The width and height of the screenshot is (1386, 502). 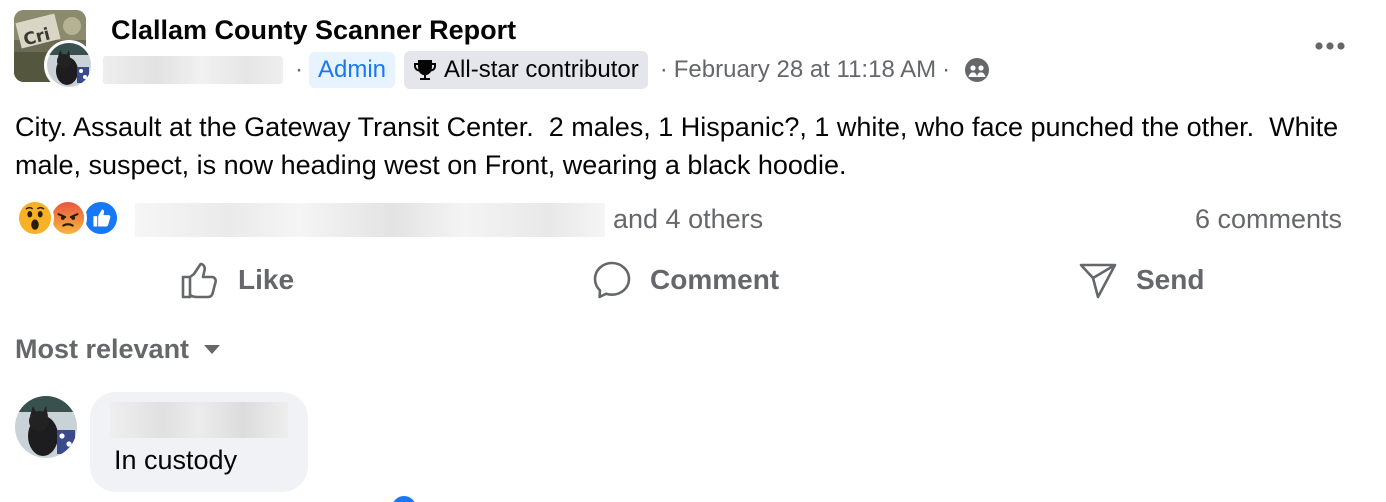 I want to click on wow-reaction-icon, so click(x=35, y=218).